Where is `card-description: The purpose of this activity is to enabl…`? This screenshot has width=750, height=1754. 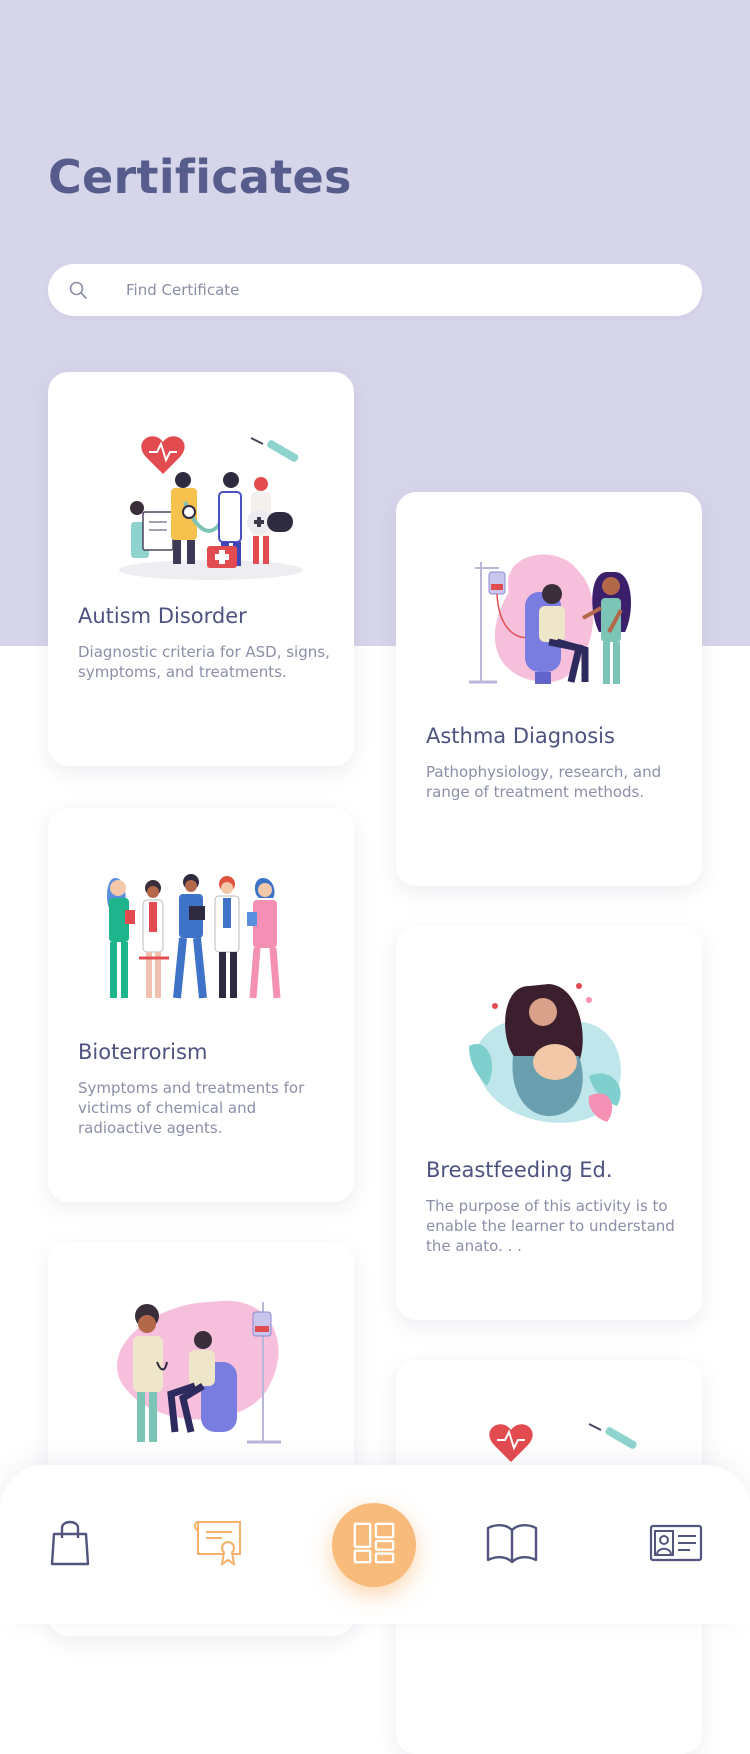
card-description: The purpose of this activity is to enabl… is located at coordinates (550, 1226).